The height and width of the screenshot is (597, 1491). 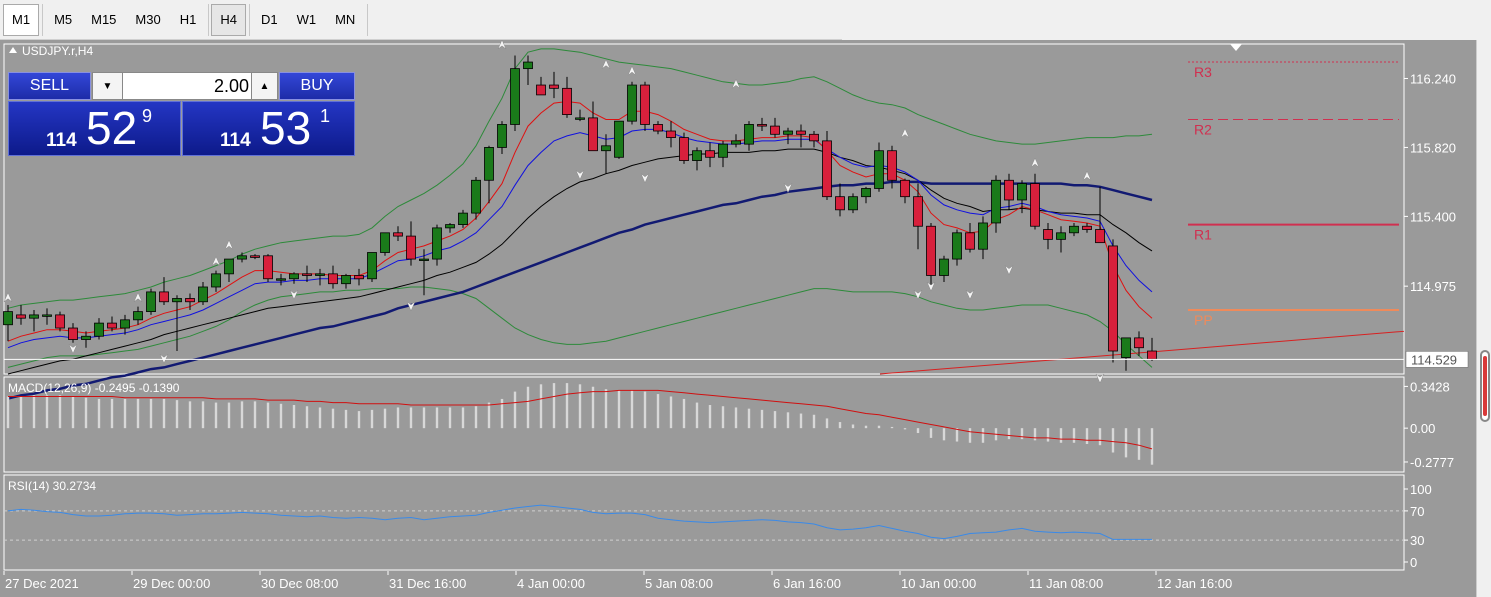 What do you see at coordinates (21, 19) in the screenshot?
I see `timeframe-button-m1: M1` at bounding box center [21, 19].